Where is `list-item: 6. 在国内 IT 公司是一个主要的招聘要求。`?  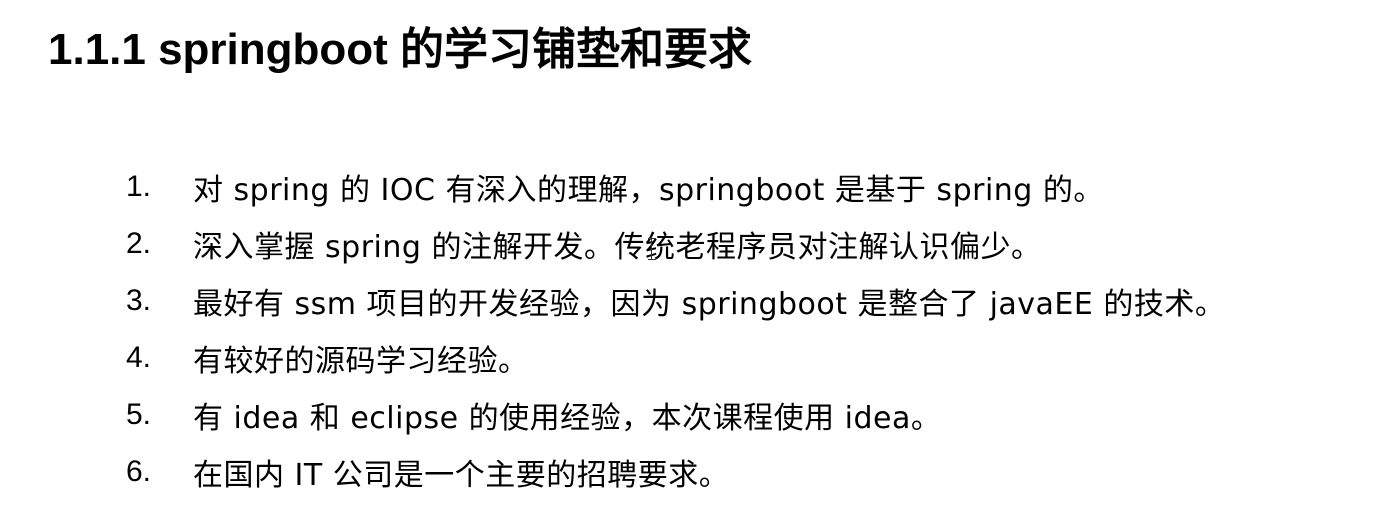 list-item: 6. 在国内 IT 公司是一个主要的招聘要求。 is located at coordinates (675, 471).